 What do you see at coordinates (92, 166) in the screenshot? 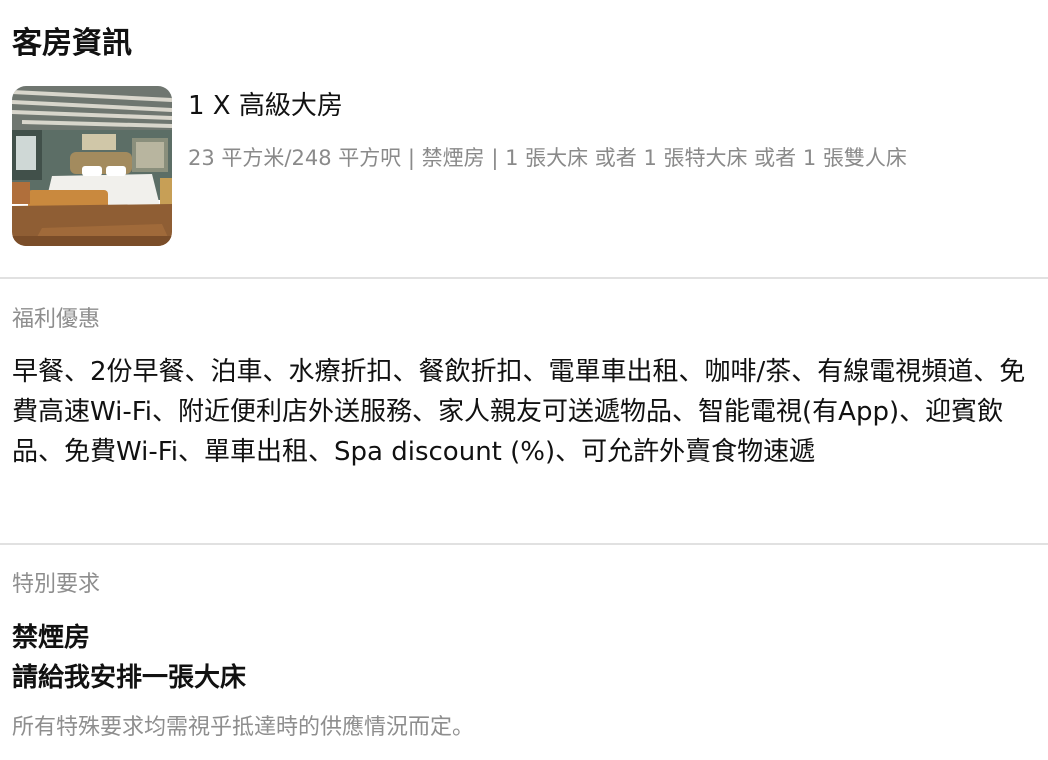
I see `room-photo` at bounding box center [92, 166].